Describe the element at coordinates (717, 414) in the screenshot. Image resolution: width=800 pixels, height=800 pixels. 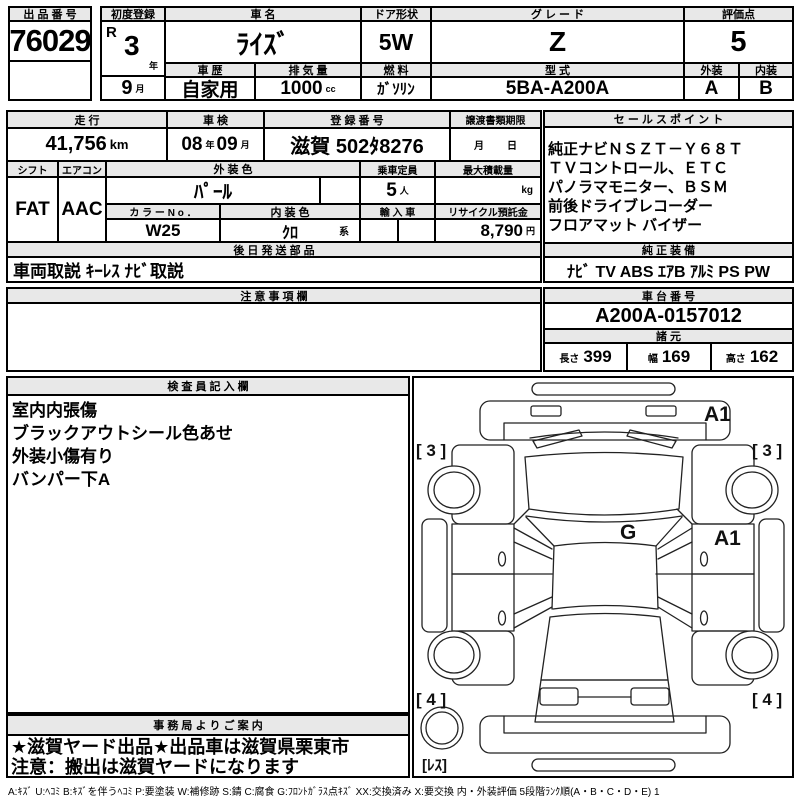
I see `mark-front-bumper: A1` at that location.